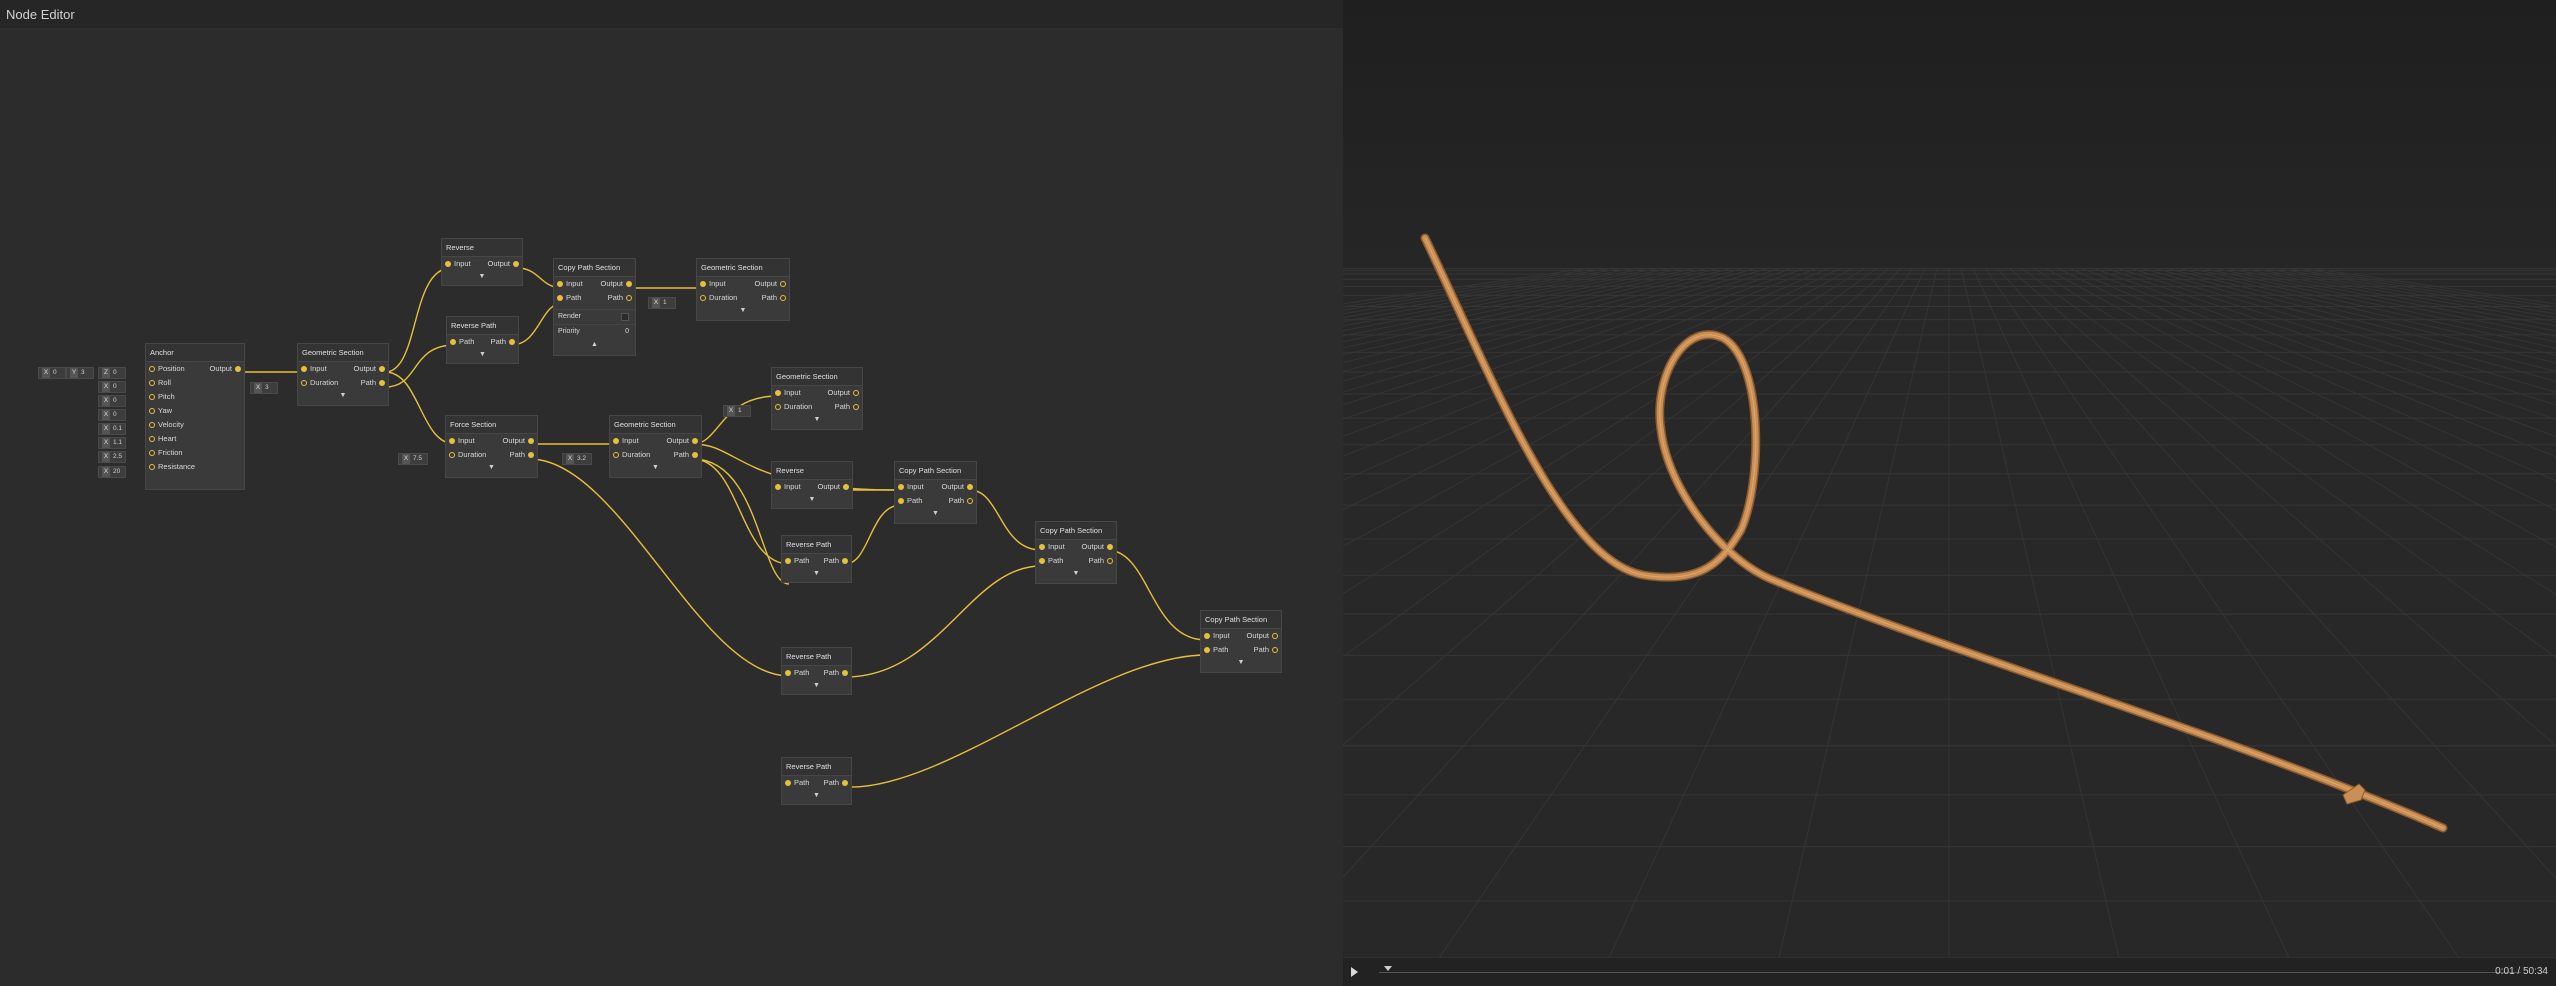 The width and height of the screenshot is (2556, 986). I want to click on position-x-field: X0, so click(52, 373).